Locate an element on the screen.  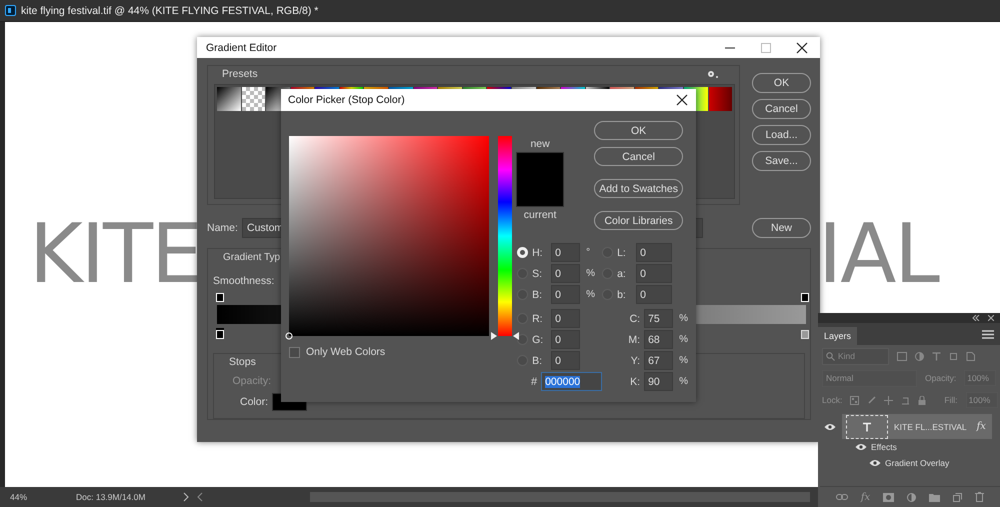
smoothness-label: Smoothness: is located at coordinates (243, 281).